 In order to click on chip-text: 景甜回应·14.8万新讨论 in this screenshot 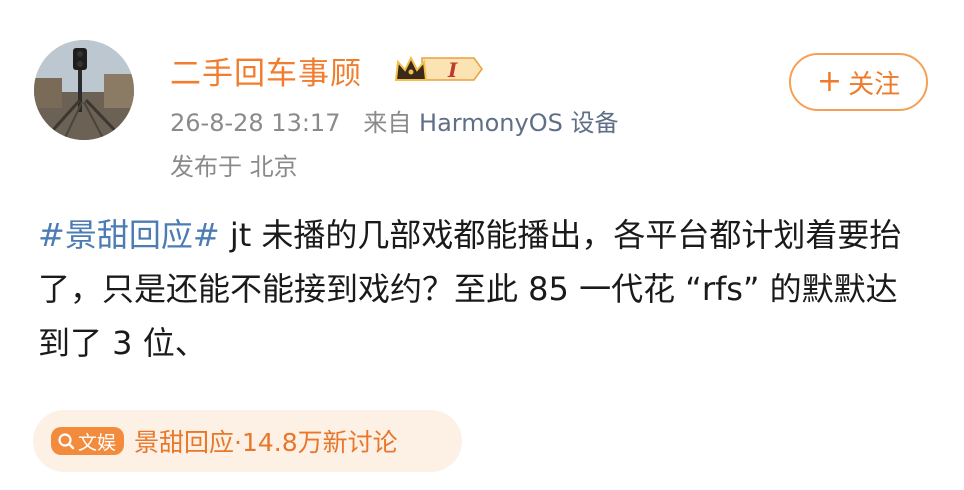, I will do `click(266, 442)`.